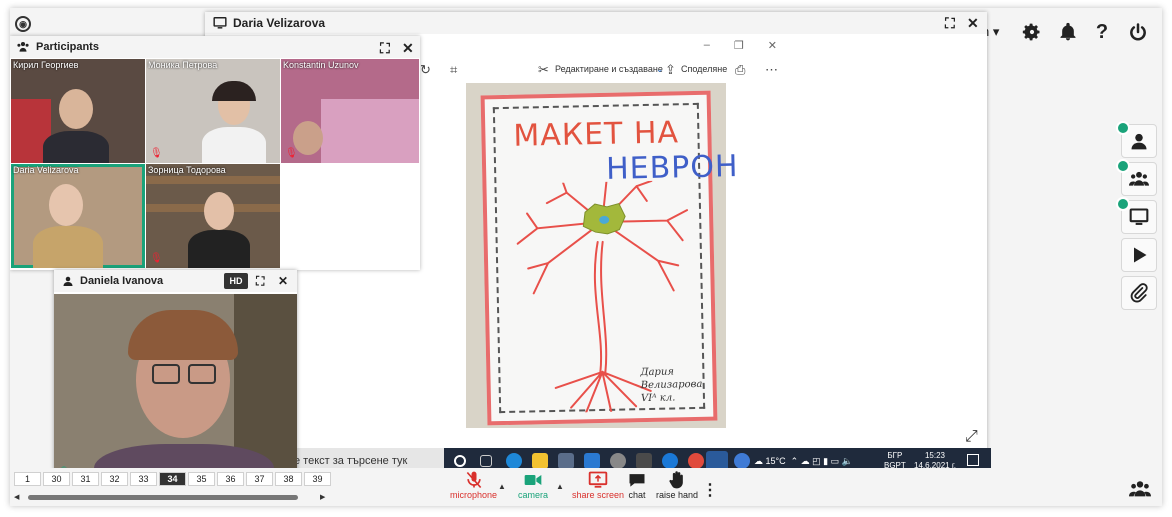 The width and height of the screenshot is (1172, 517). What do you see at coordinates (321, 65) in the screenshot?
I see `participant-name: Konstantin Uzunov` at bounding box center [321, 65].